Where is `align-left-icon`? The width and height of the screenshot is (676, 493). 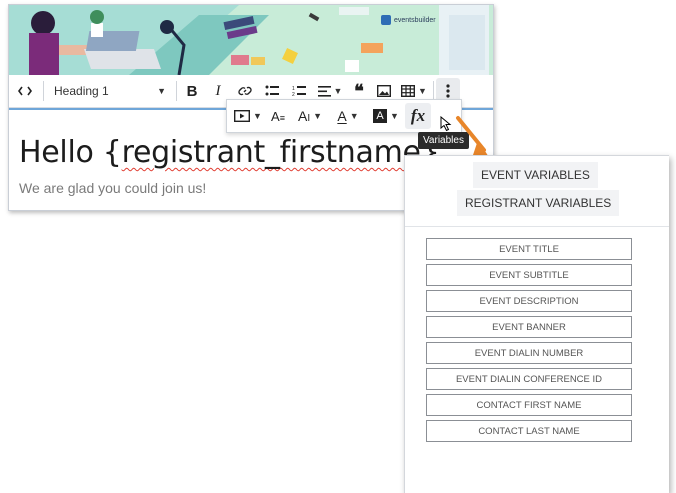
align-left-icon is located at coordinates (324, 91).